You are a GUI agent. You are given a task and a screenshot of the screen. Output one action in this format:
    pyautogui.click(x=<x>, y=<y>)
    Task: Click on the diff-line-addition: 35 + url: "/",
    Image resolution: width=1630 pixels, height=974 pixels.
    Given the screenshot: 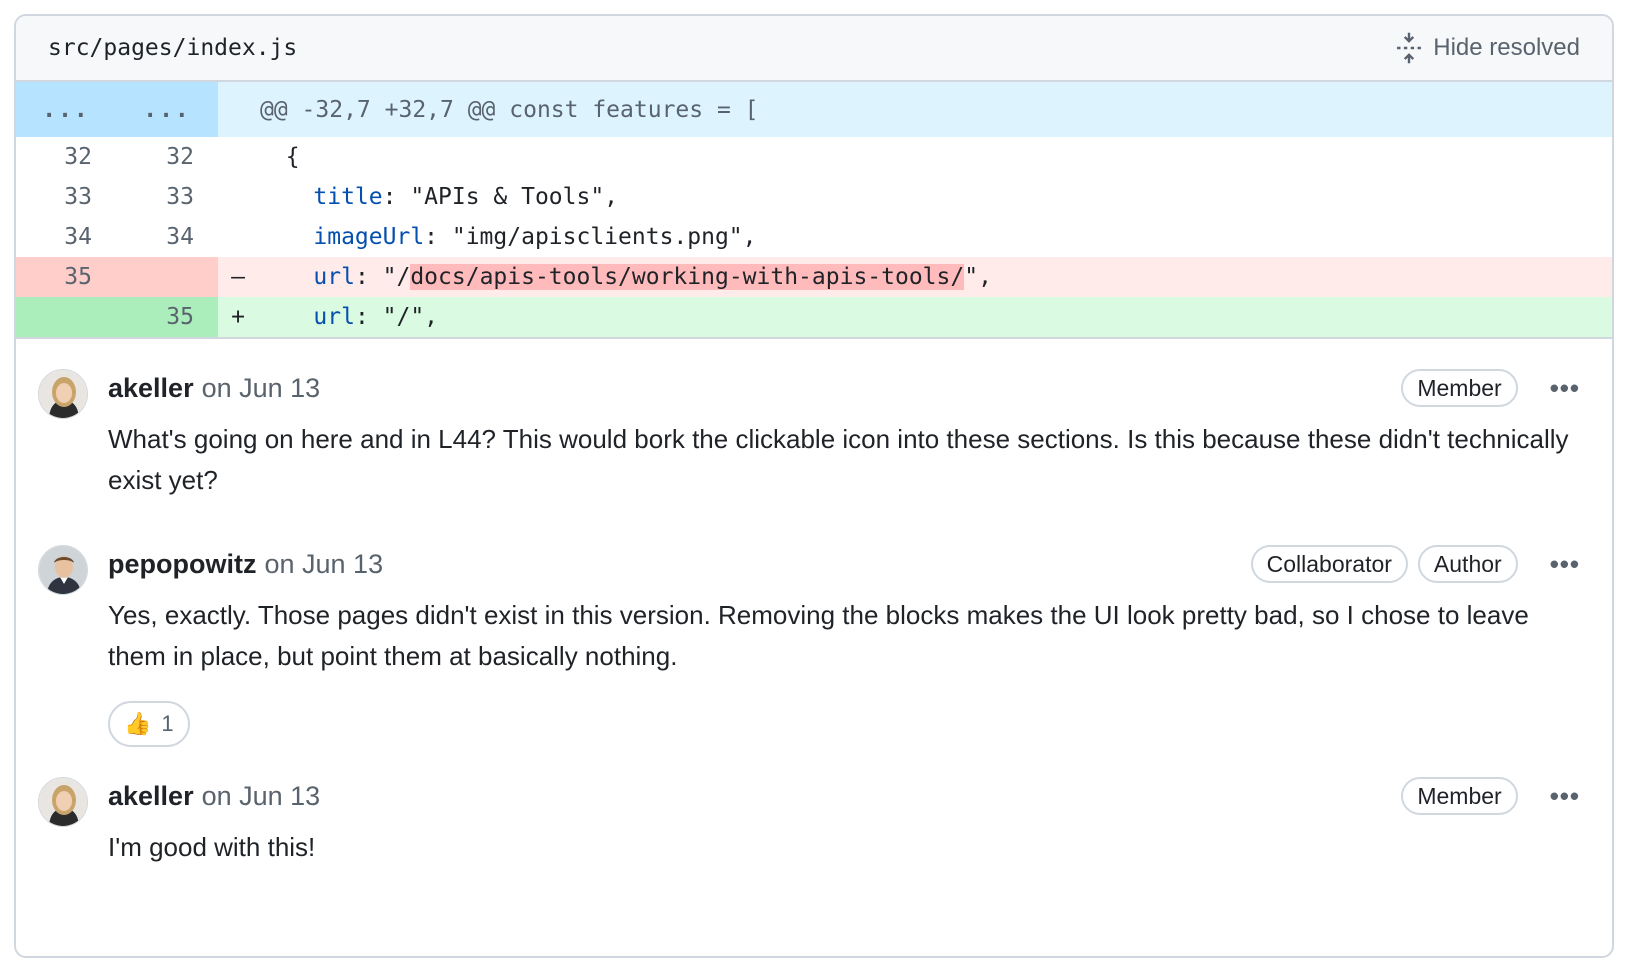 What is the action you would take?
    pyautogui.click(x=814, y=317)
    